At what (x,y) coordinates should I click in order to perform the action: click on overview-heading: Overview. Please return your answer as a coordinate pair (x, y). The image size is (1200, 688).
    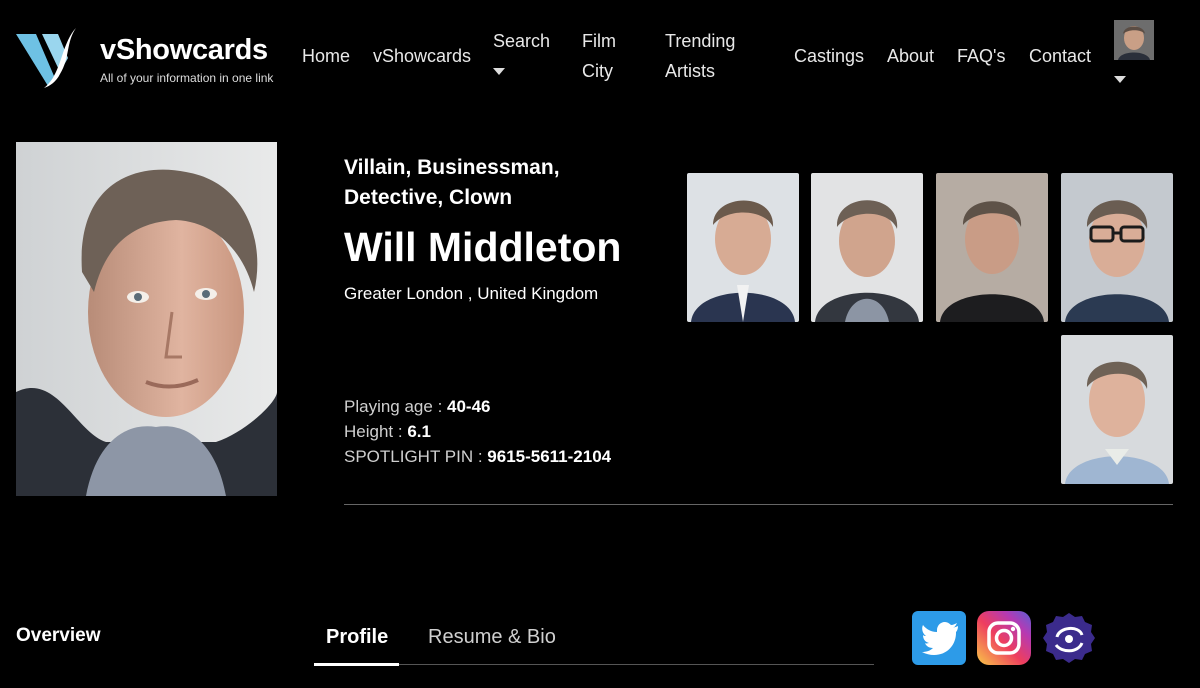
    Looking at the image, I should click on (58, 635).